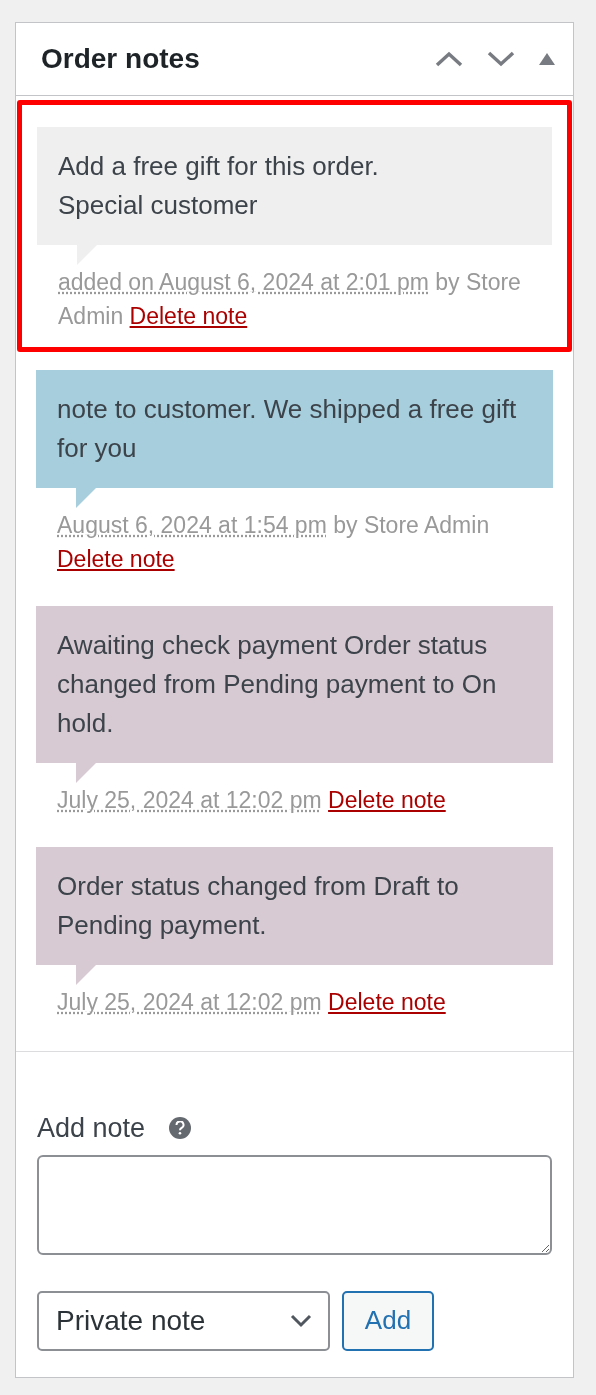 The image size is (596, 1395). I want to click on help-icon, so click(180, 1128).